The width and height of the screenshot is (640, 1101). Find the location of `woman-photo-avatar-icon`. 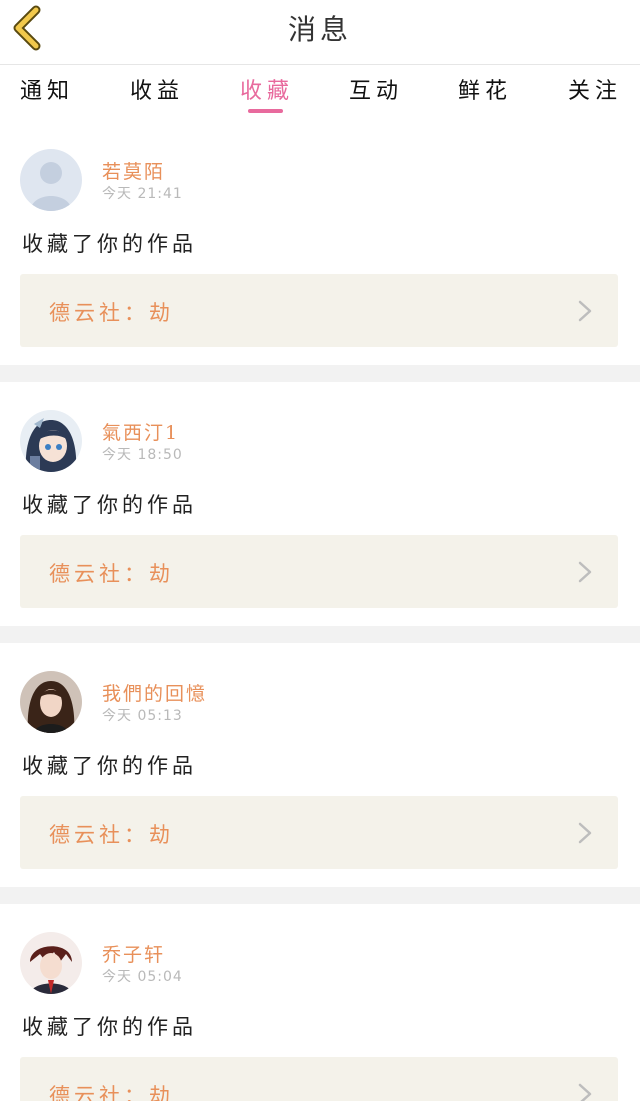

woman-photo-avatar-icon is located at coordinates (51, 702).